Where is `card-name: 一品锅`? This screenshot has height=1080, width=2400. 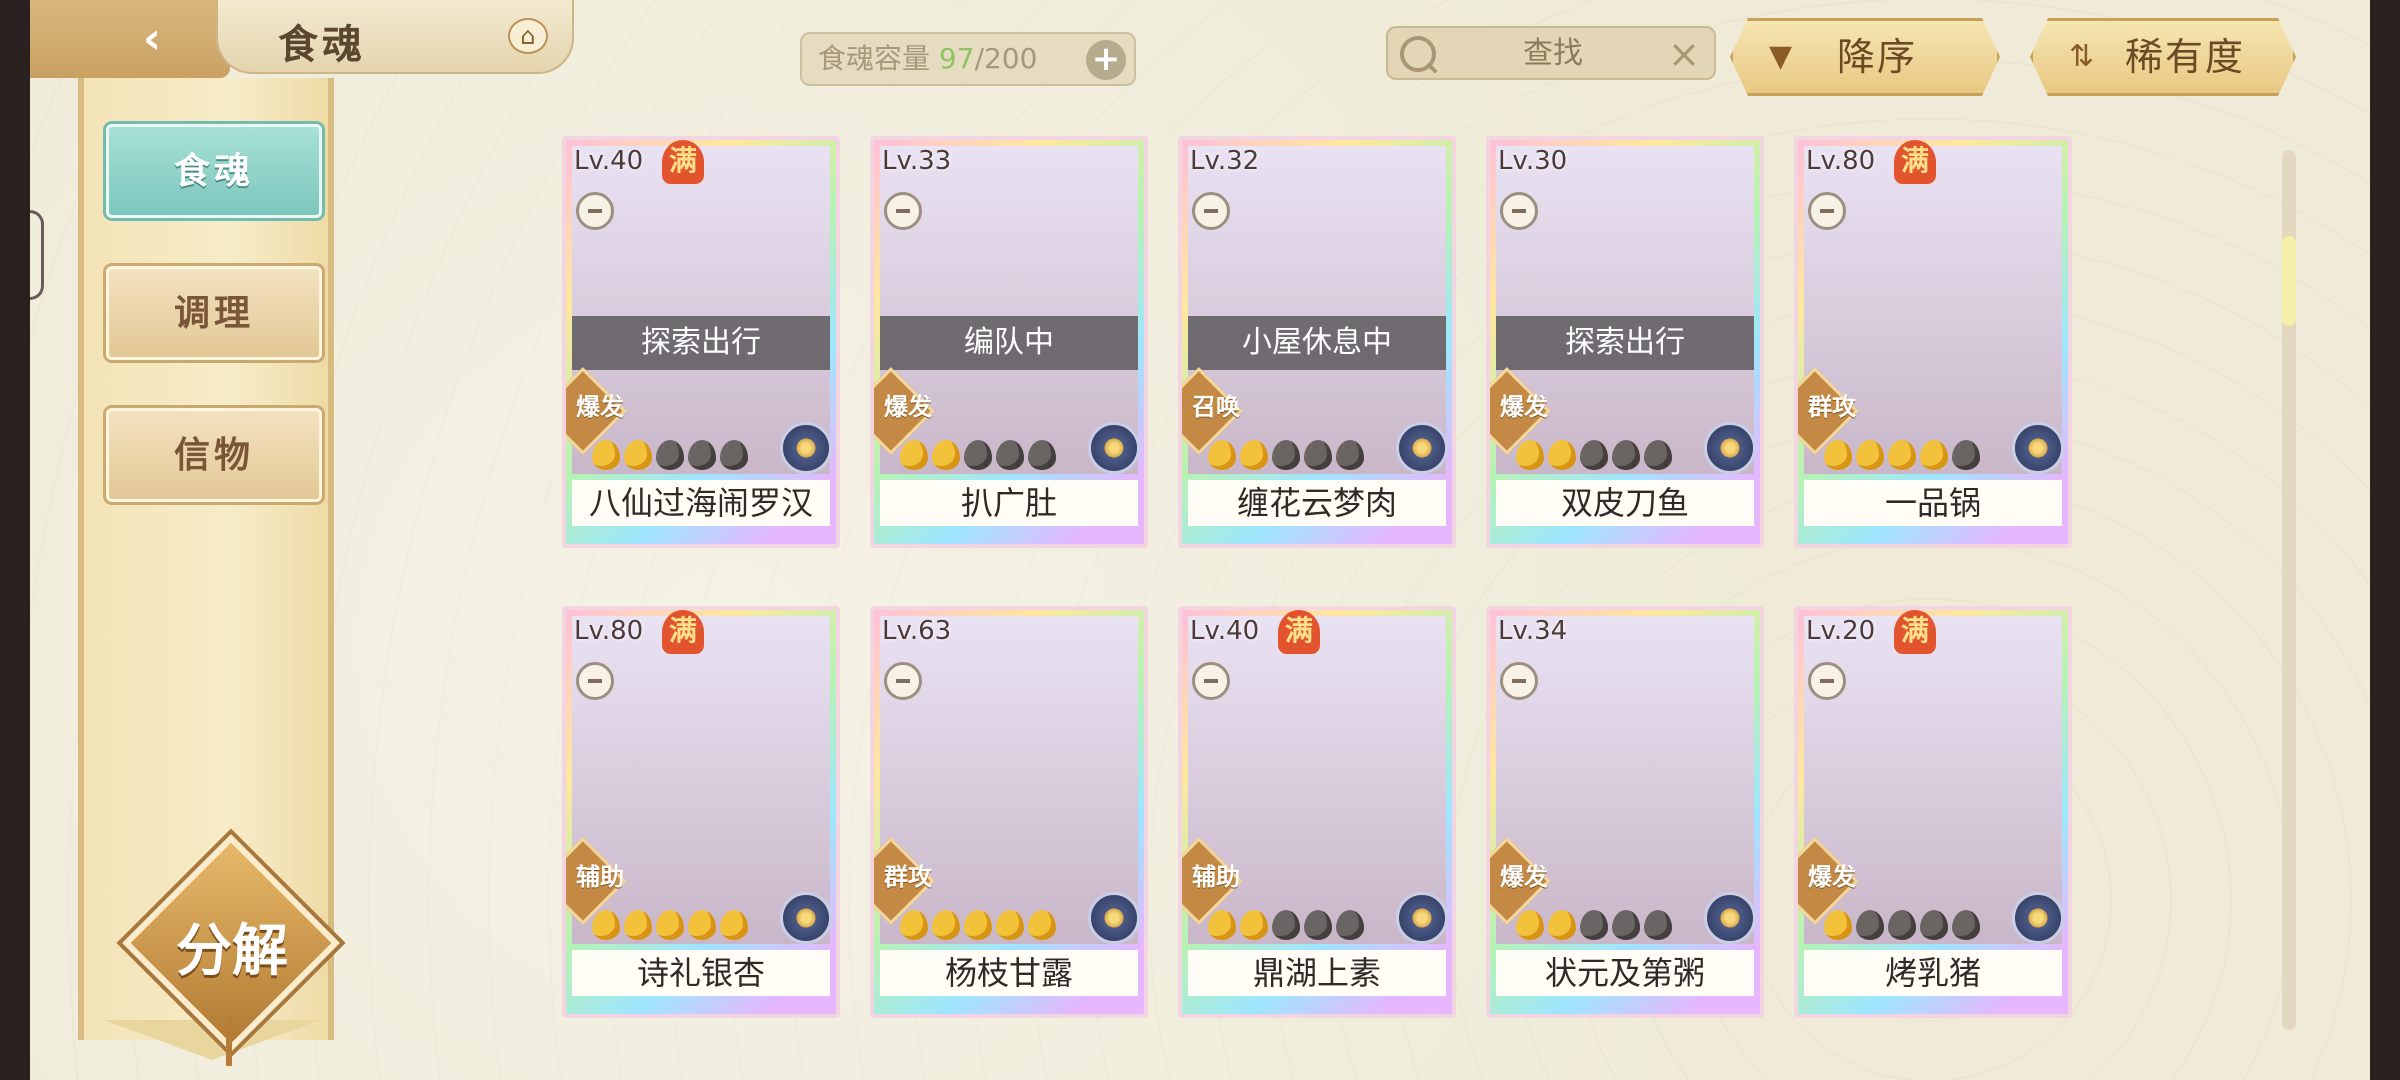 card-name: 一品锅 is located at coordinates (1933, 503).